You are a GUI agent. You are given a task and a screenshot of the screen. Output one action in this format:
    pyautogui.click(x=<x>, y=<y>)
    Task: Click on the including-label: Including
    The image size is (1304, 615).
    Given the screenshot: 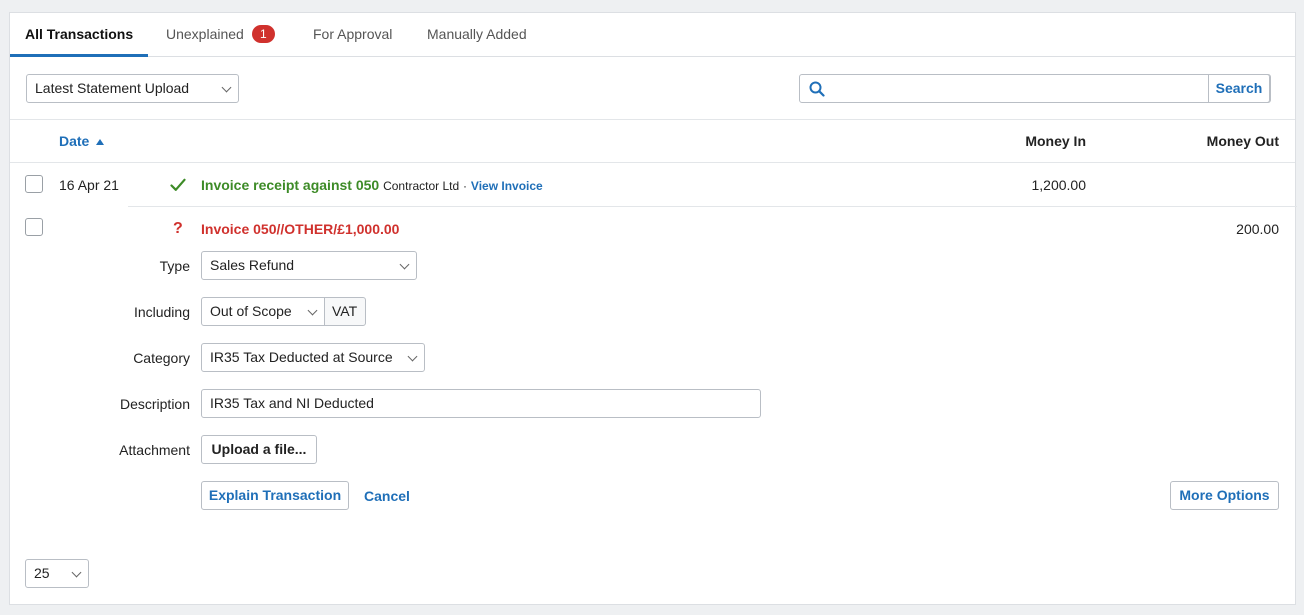 What is the action you would take?
    pyautogui.click(x=161, y=312)
    